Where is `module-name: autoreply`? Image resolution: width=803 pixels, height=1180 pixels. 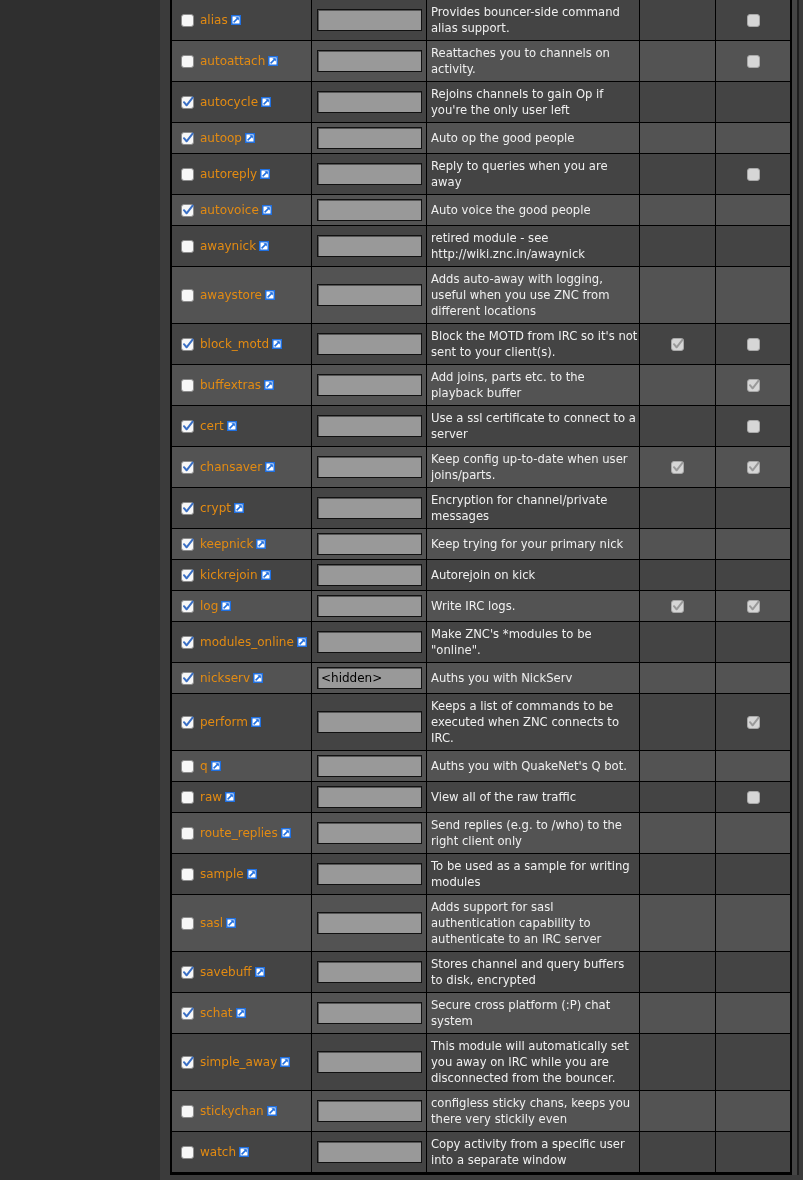 module-name: autoreply is located at coordinates (229, 174).